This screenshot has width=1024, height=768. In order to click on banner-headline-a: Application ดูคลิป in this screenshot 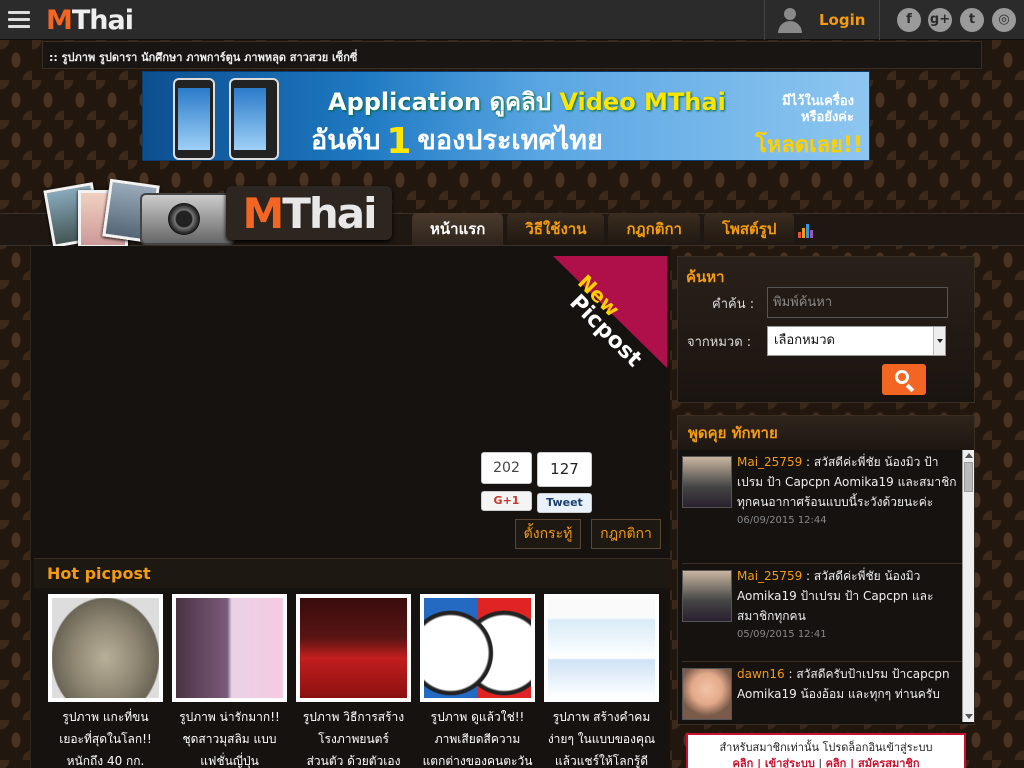, I will do `click(444, 102)`.